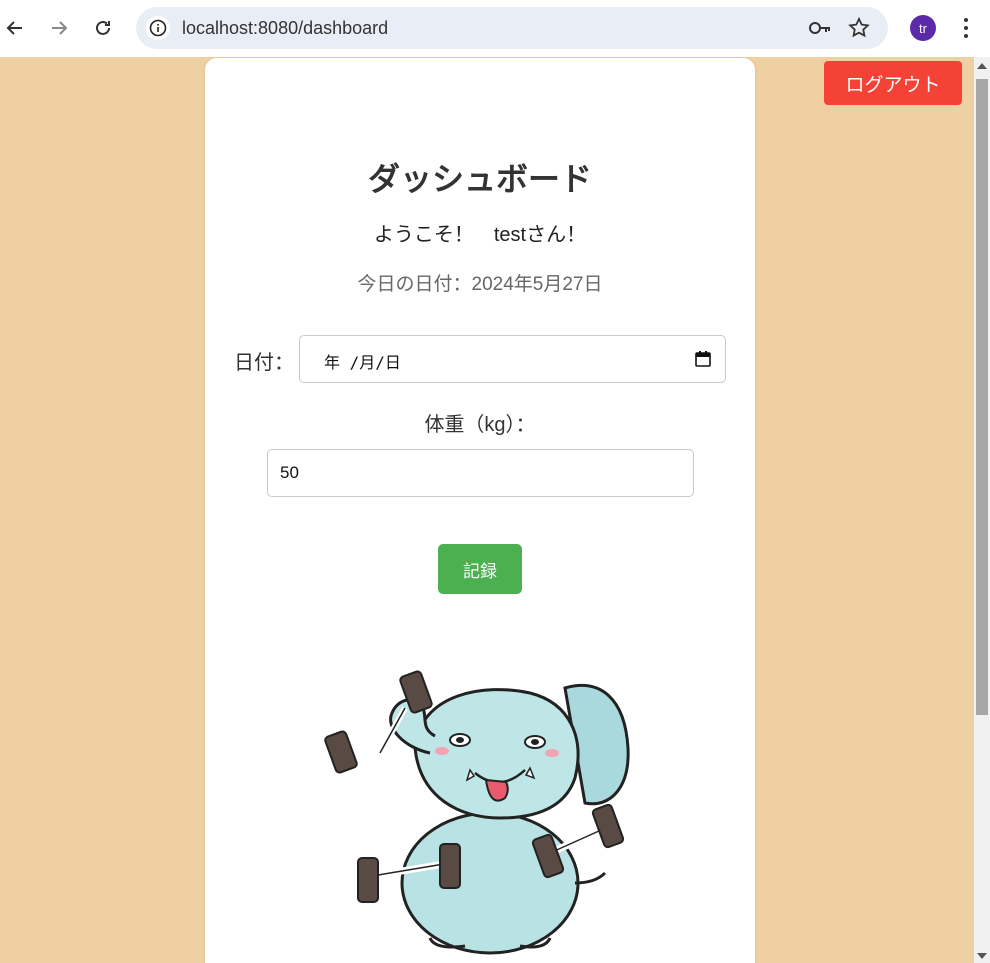 The image size is (990, 963). I want to click on browser-toolbar: localhost:8080/dashboard tr, so click(495, 28).